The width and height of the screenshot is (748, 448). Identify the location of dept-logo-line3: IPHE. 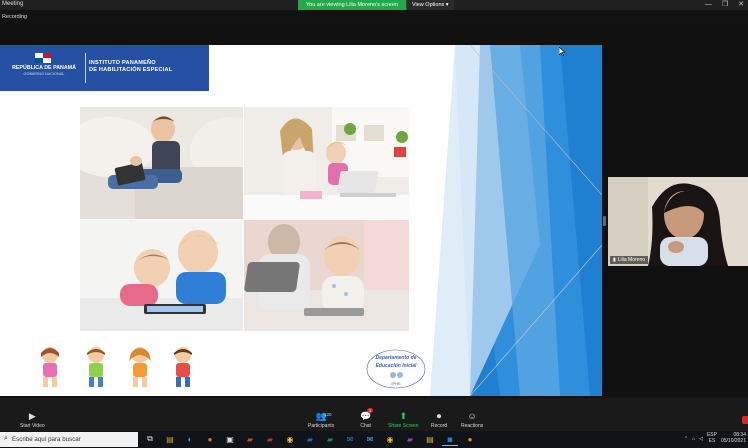
(396, 383).